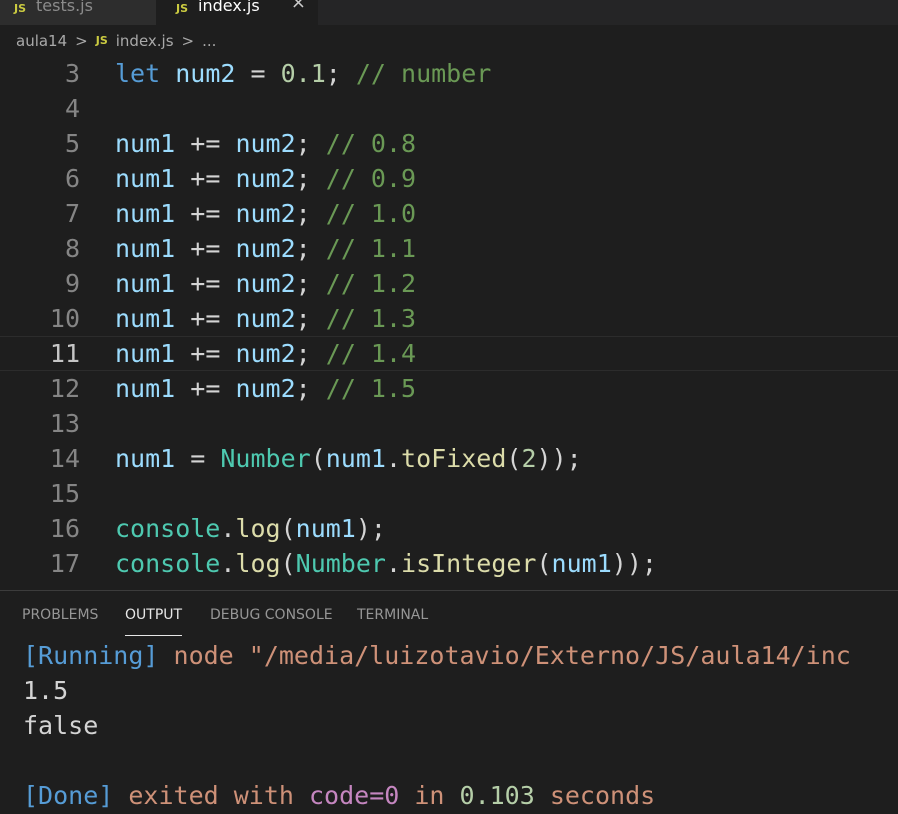 This screenshot has height=814, width=898. What do you see at coordinates (354, 795) in the screenshot?
I see `exit-code: code=0` at bounding box center [354, 795].